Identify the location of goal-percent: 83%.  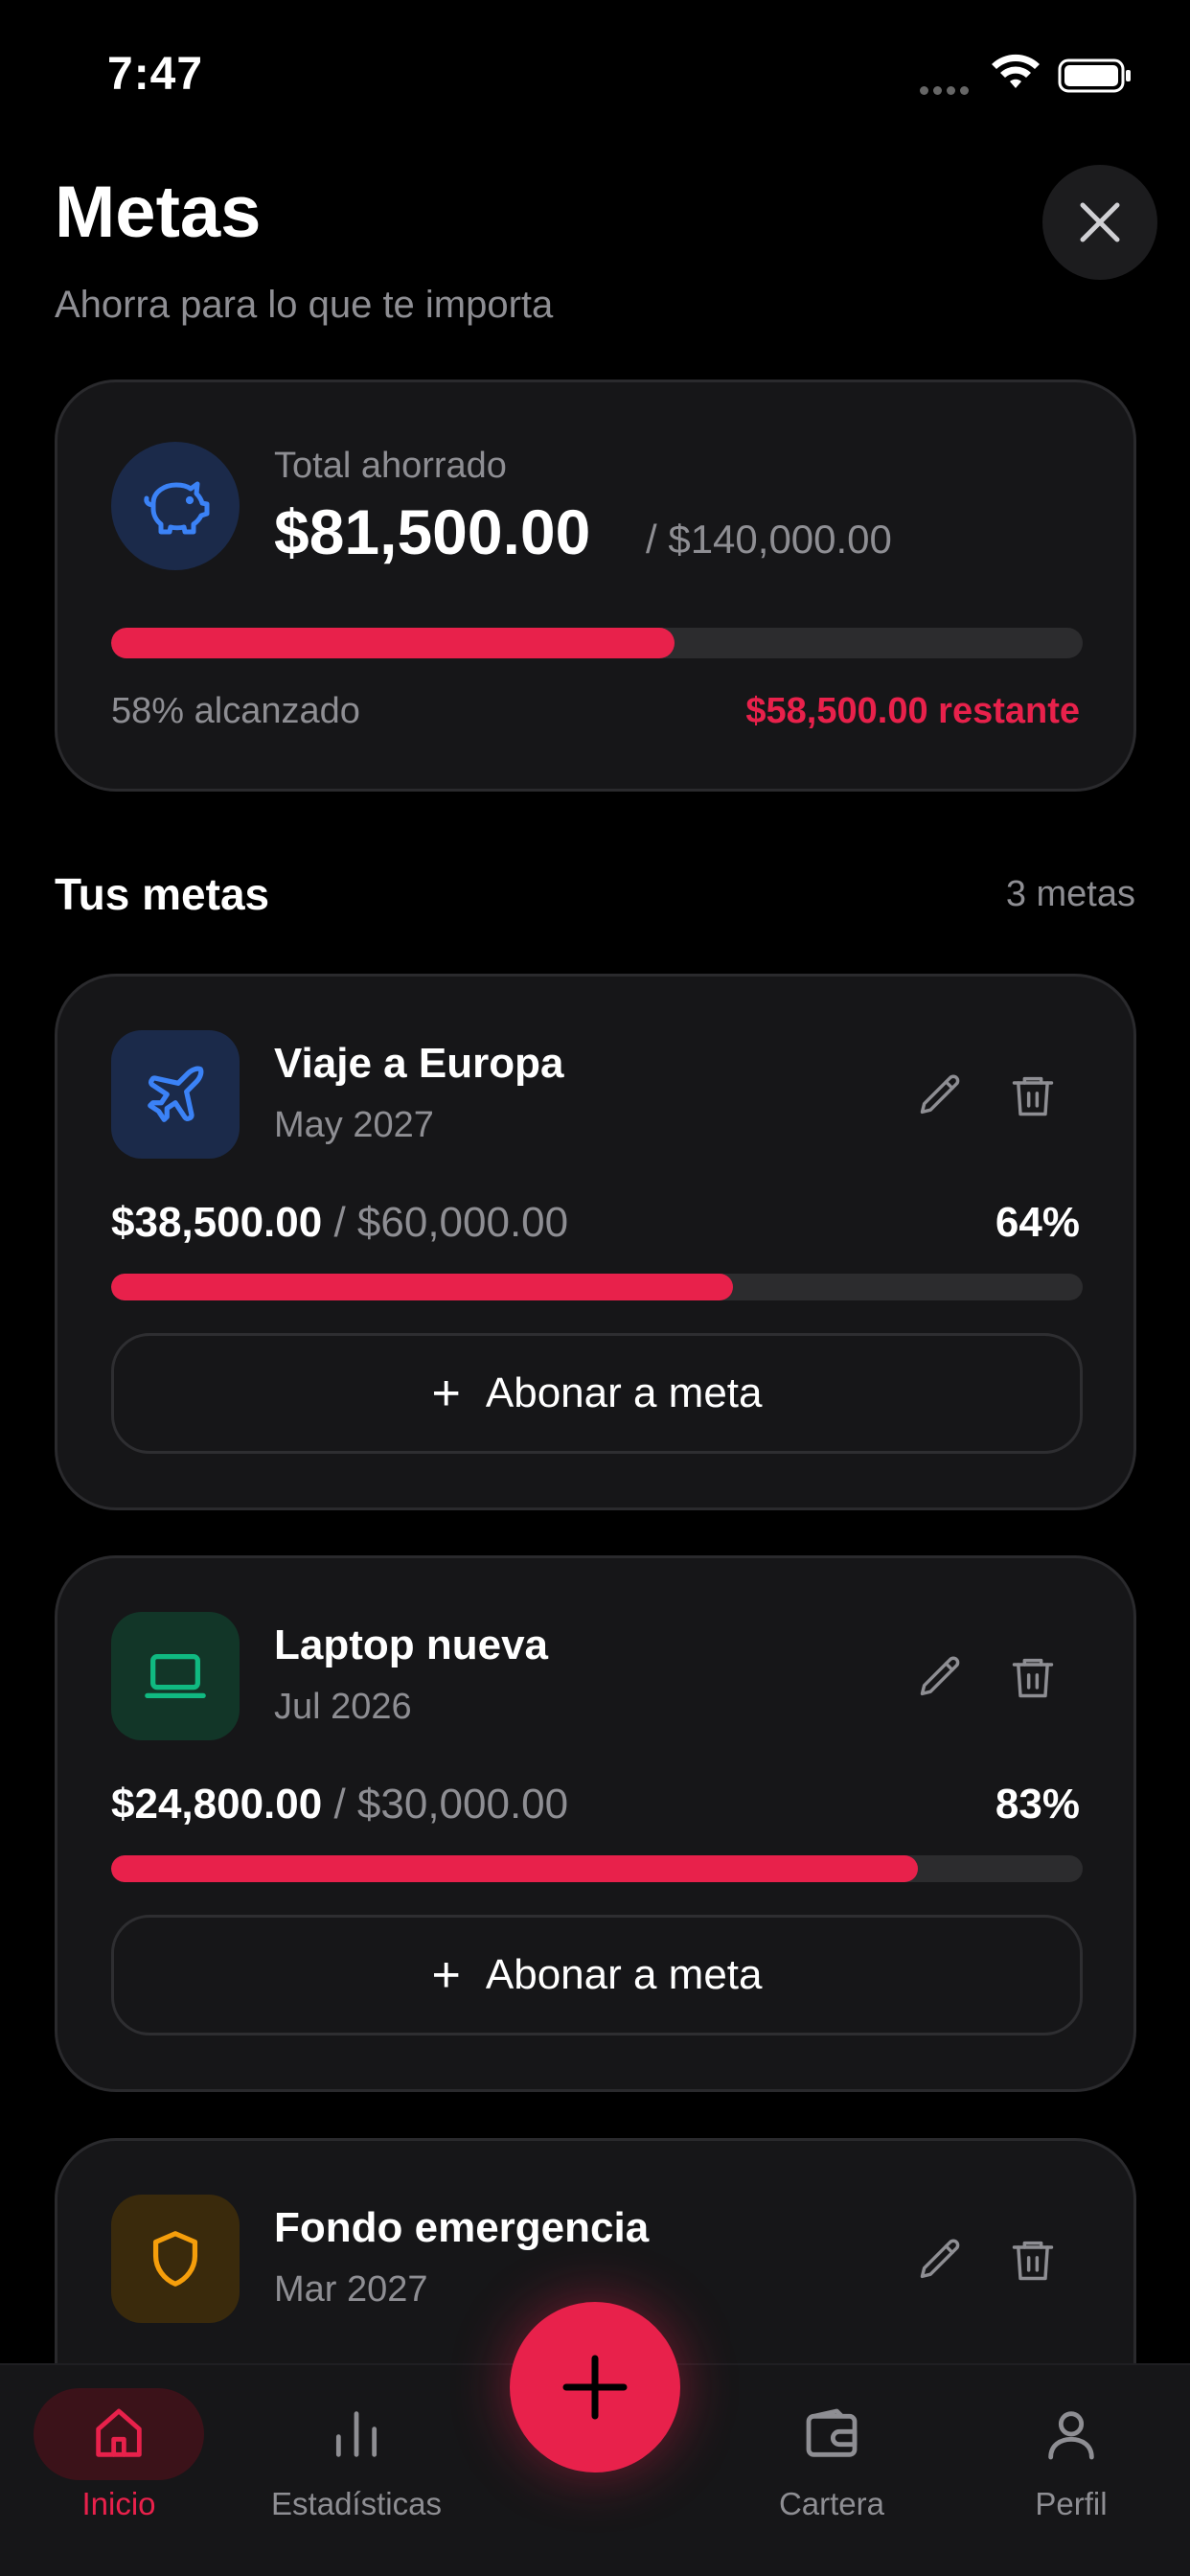
(1038, 1805).